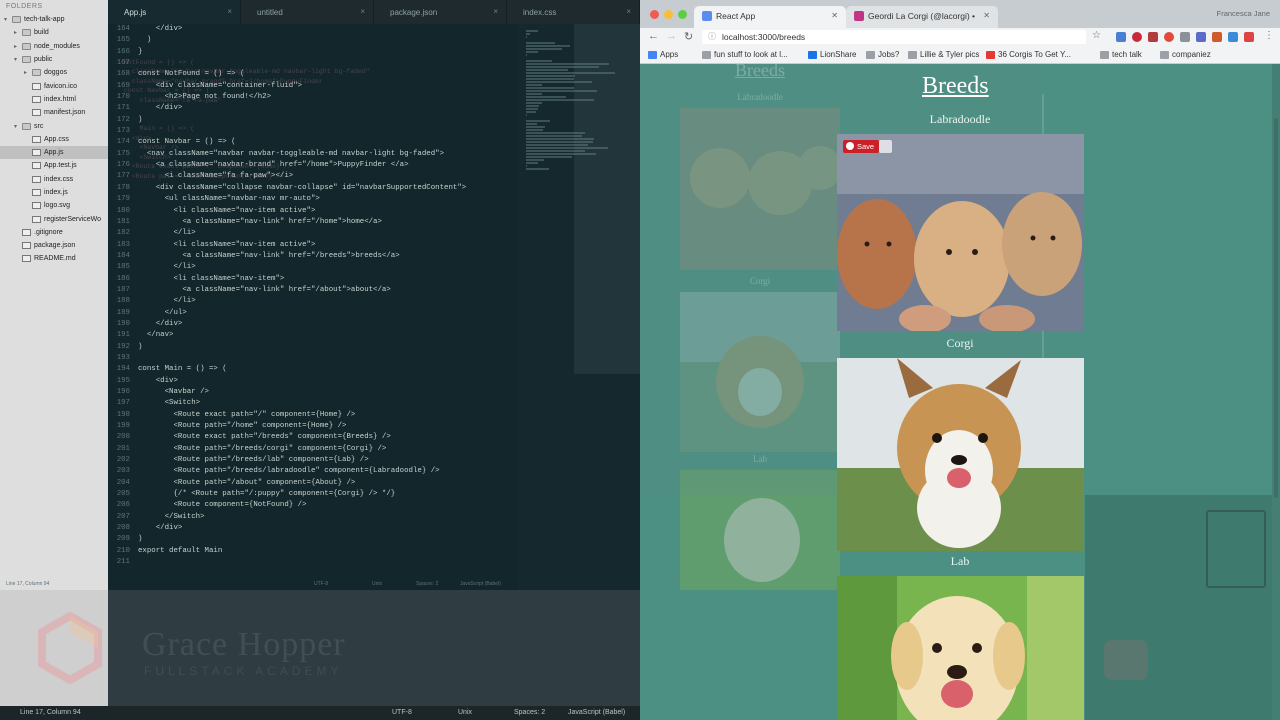  Describe the element at coordinates (313, 63) in the screenshot. I see `code-line: 167` at that location.